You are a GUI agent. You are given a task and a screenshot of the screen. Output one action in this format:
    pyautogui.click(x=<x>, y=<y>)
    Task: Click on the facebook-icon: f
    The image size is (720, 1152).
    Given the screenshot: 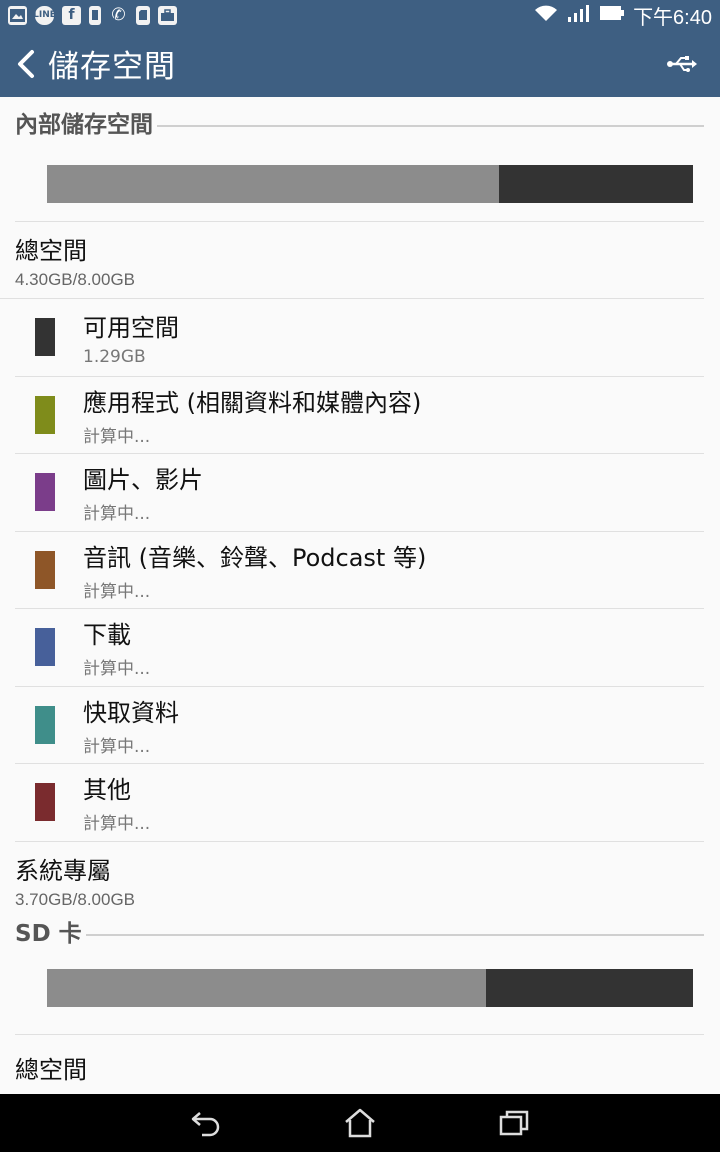 What is the action you would take?
    pyautogui.click(x=71, y=15)
    